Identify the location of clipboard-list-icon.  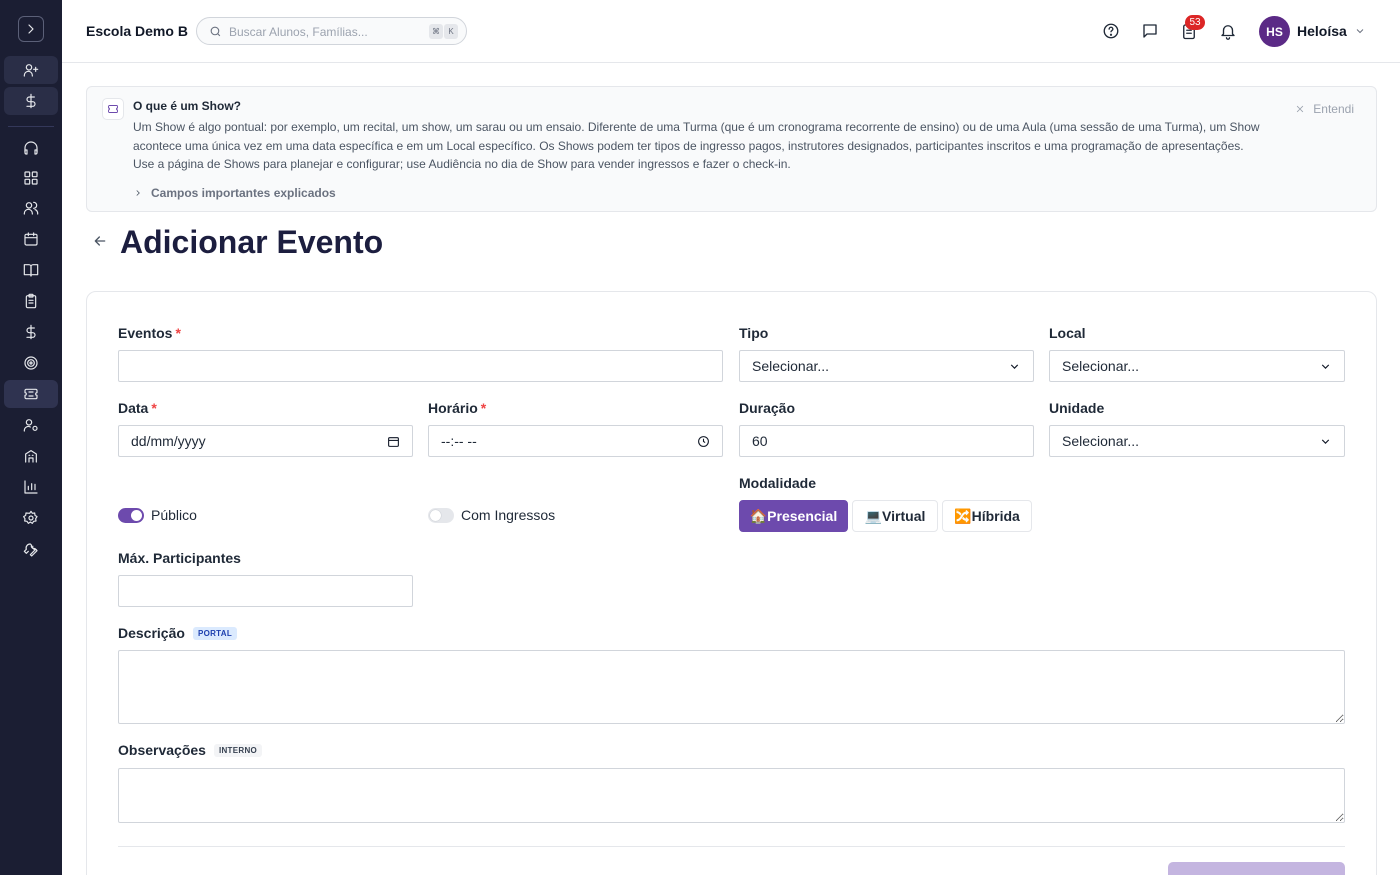
(31, 301).